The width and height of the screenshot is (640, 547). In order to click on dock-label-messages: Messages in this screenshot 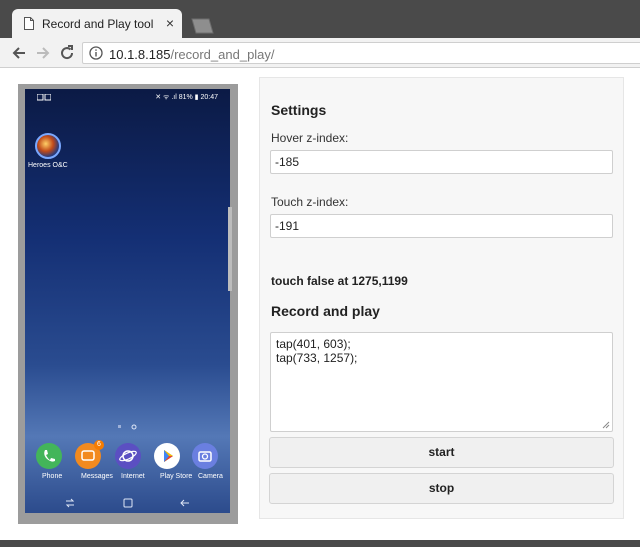, I will do `click(97, 476)`.